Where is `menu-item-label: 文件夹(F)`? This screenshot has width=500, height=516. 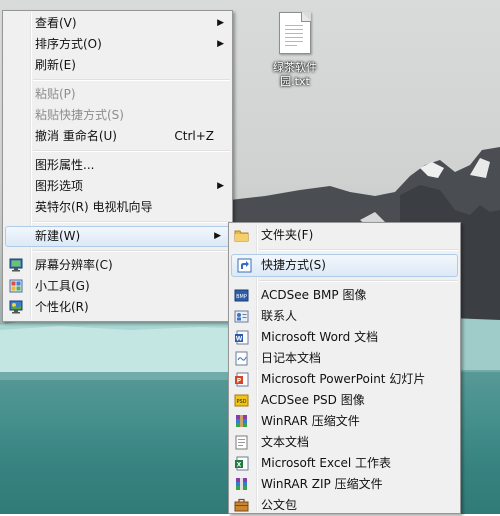 menu-item-label: 文件夹(F) is located at coordinates (287, 235).